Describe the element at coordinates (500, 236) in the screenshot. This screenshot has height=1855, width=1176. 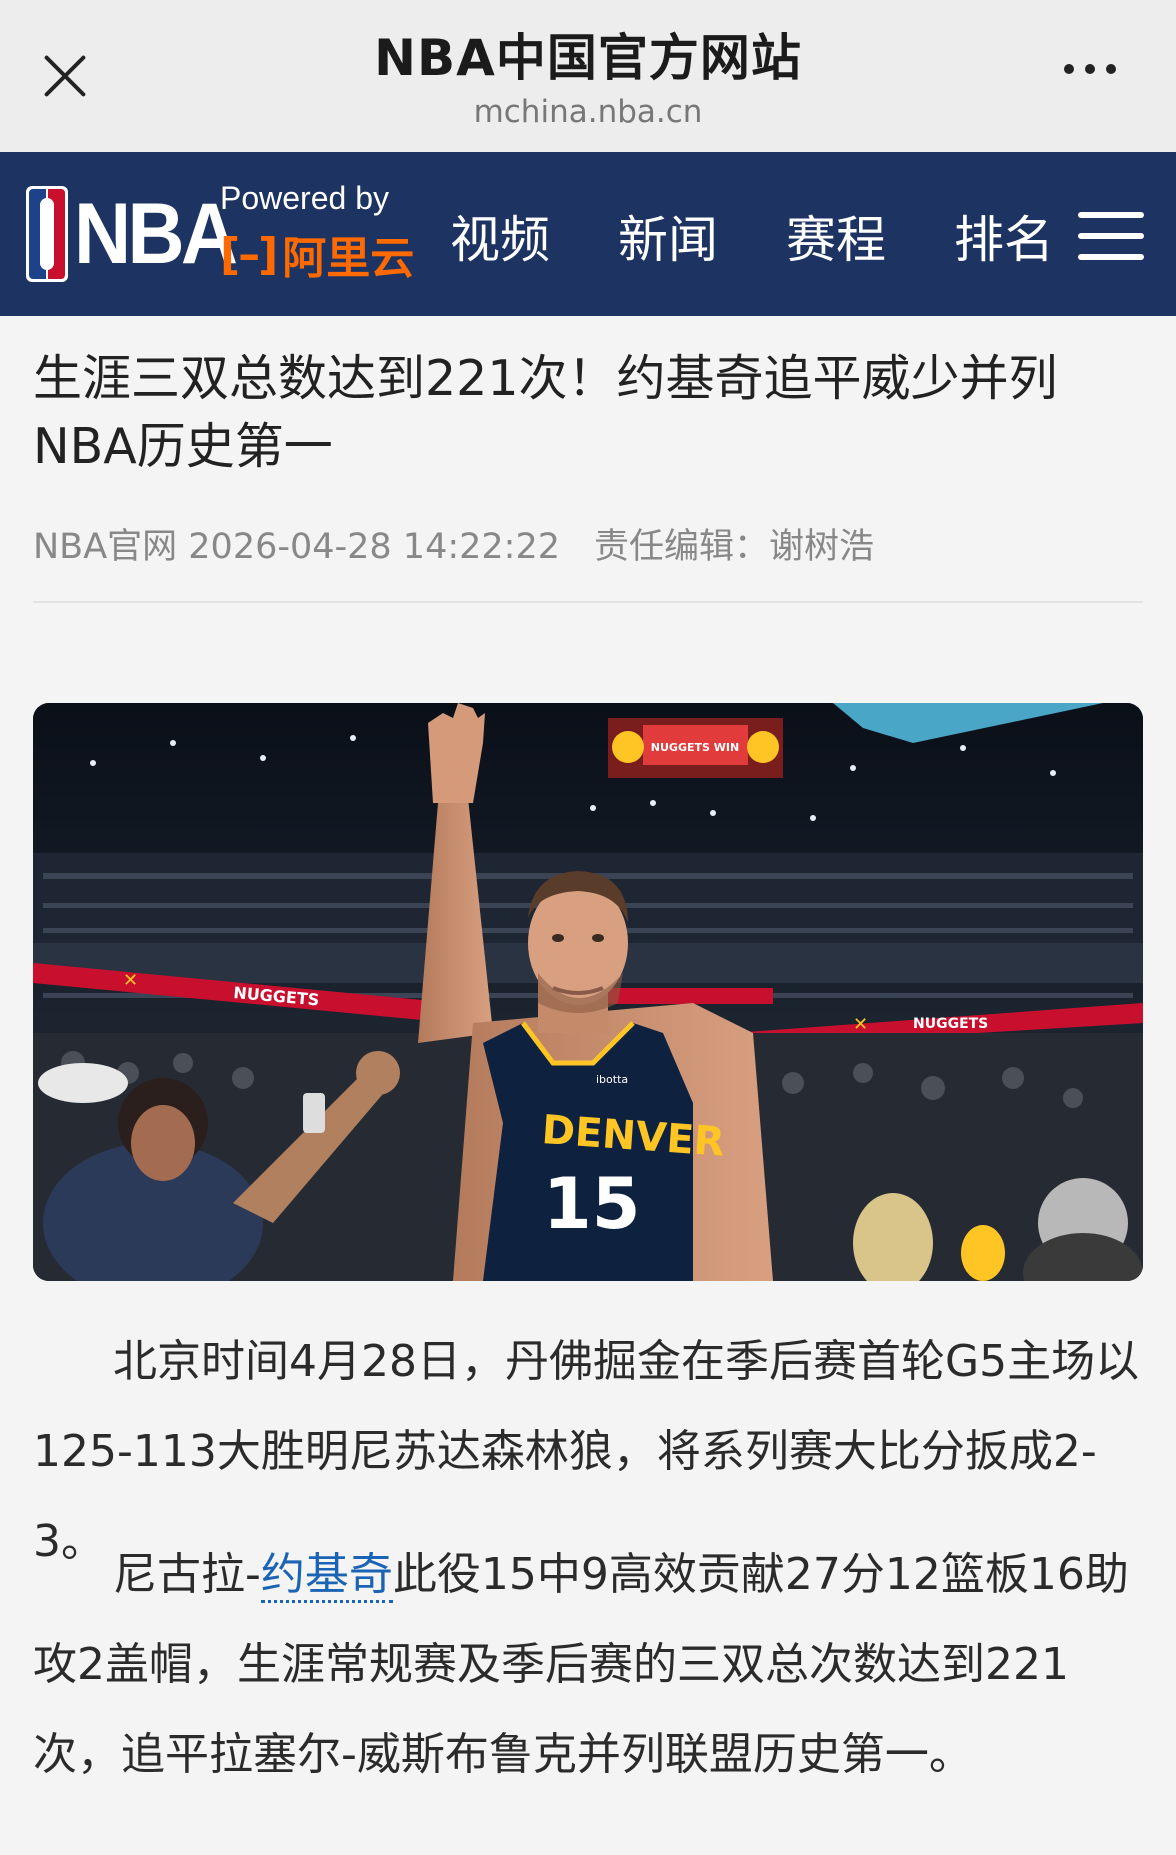
I see `nav-item-video: 视频` at that location.